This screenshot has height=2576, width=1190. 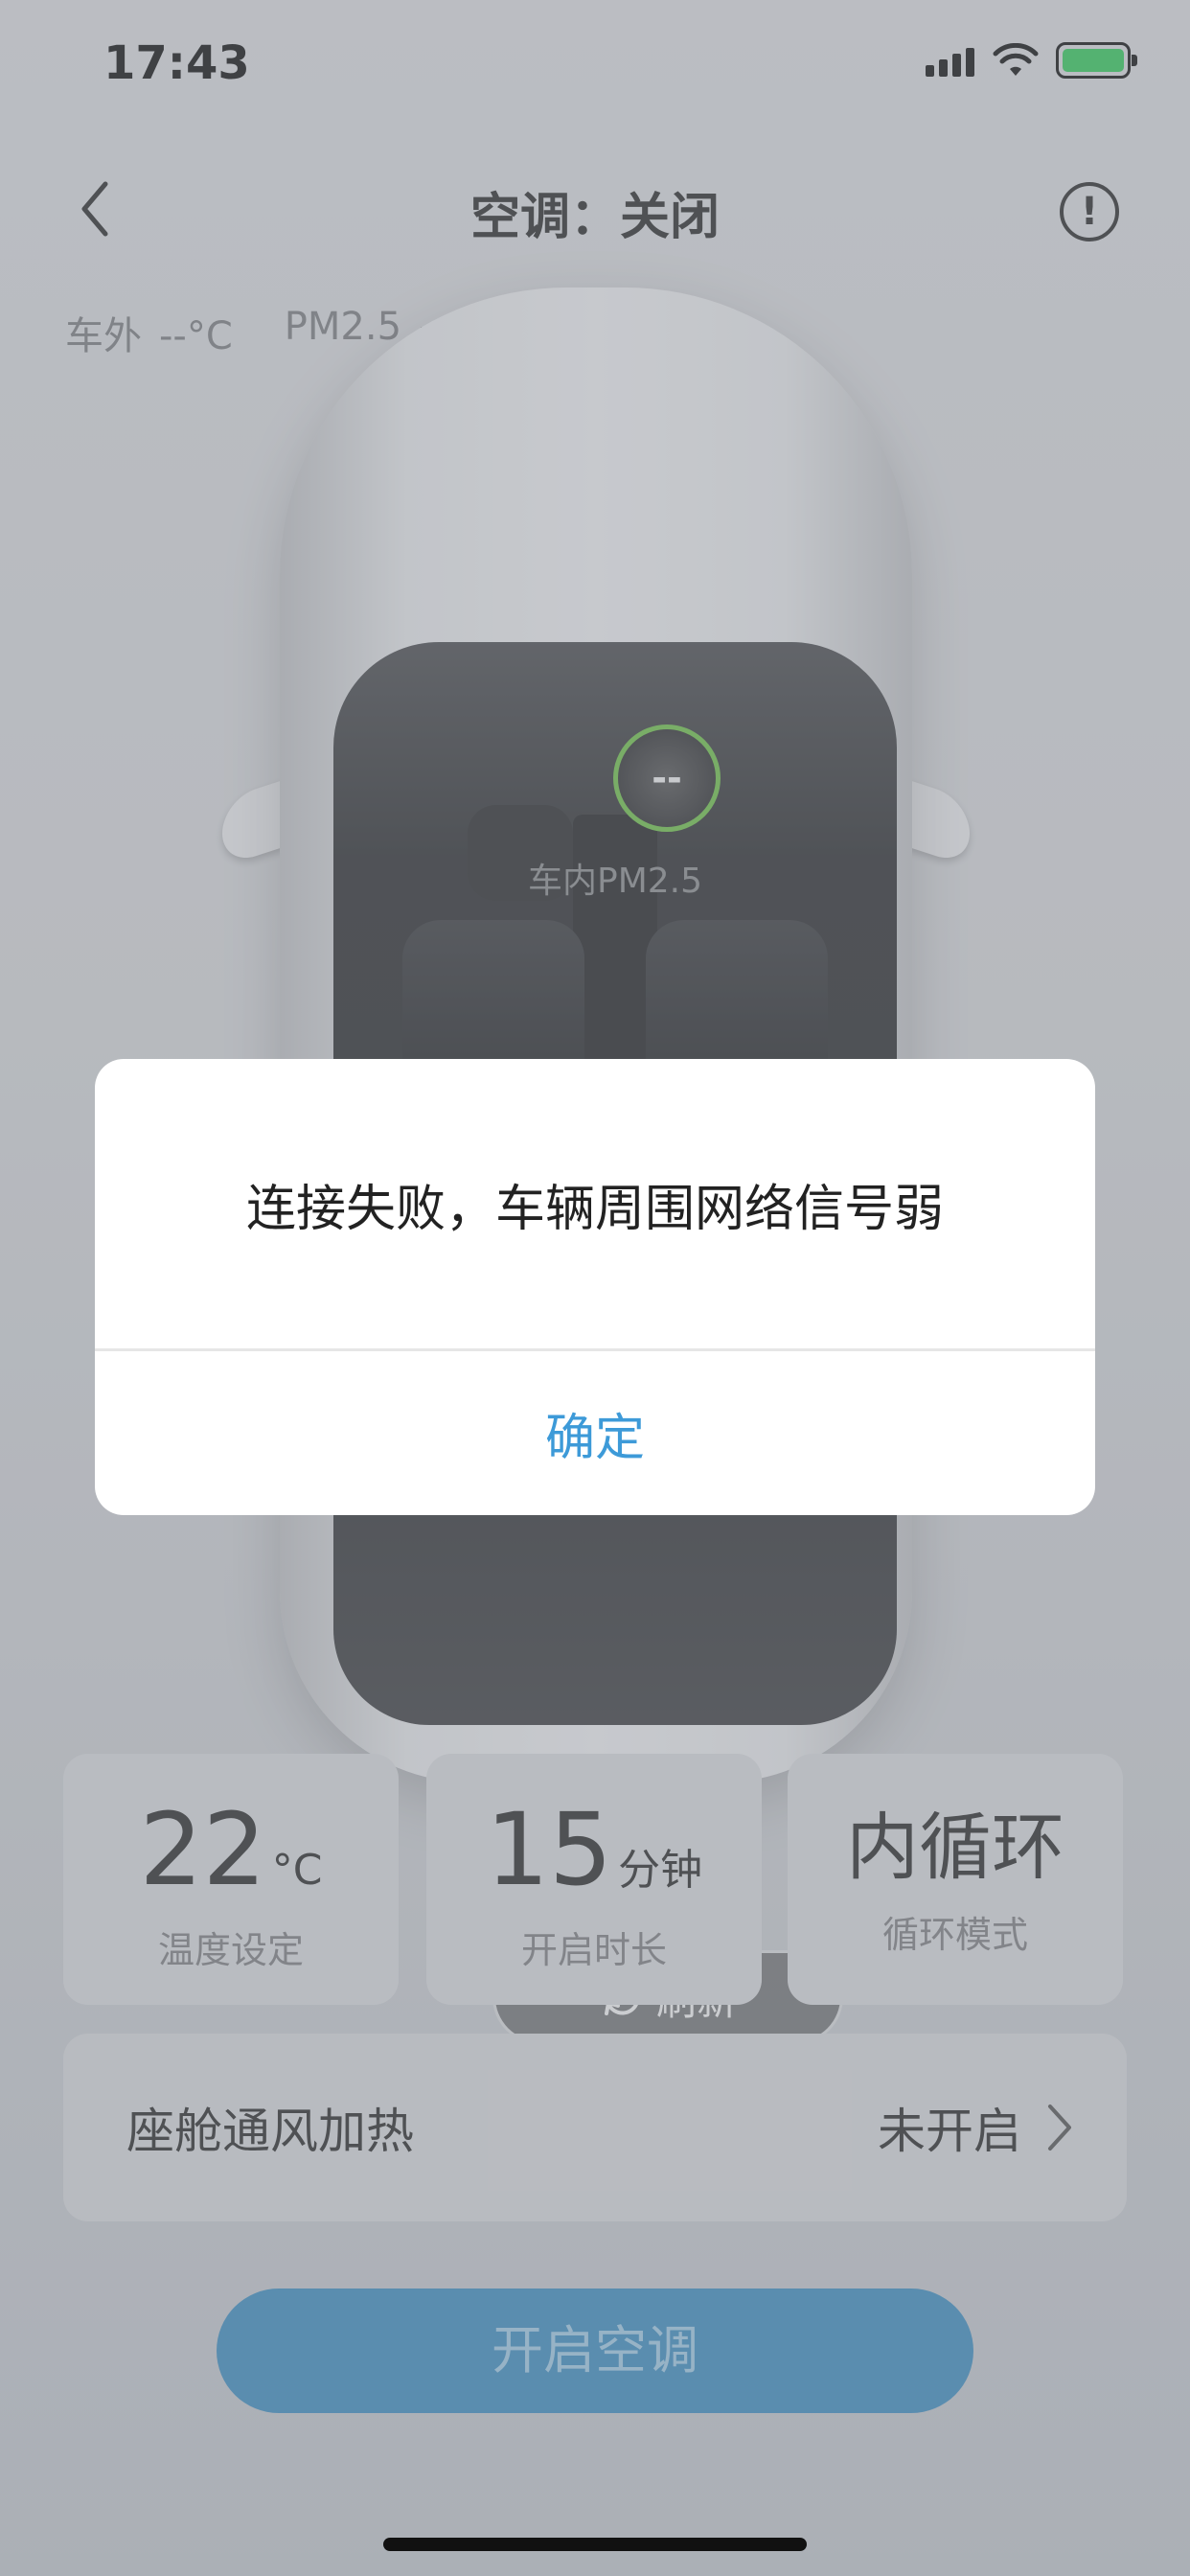 What do you see at coordinates (595, 2544) in the screenshot?
I see `home-indicator` at bounding box center [595, 2544].